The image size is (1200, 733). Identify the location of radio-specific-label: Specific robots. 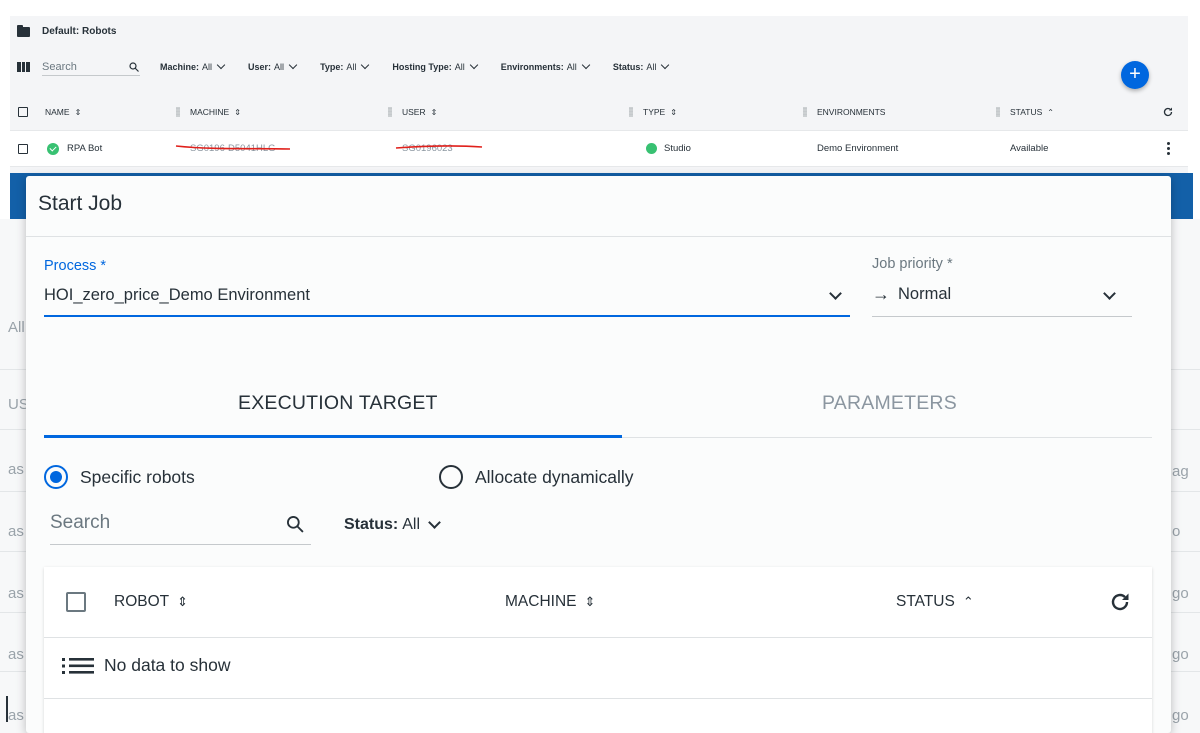
(137, 476).